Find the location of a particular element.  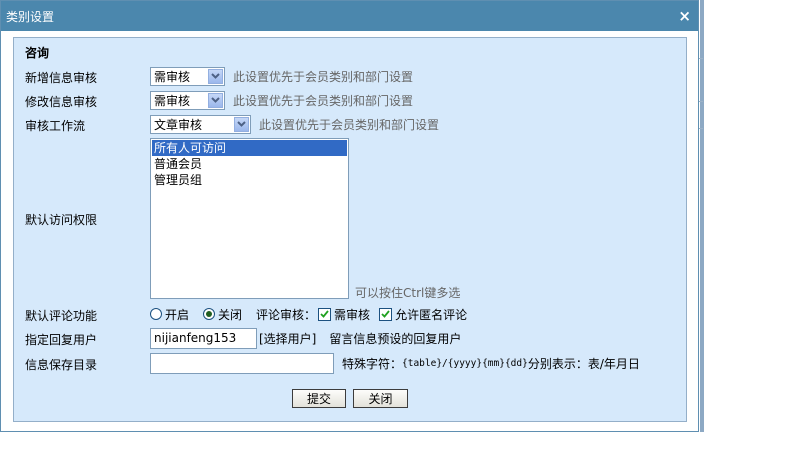

row-reply-user: 指定回复用户 [选择用户] 留言信息预设的回复用户 is located at coordinates (350, 338).